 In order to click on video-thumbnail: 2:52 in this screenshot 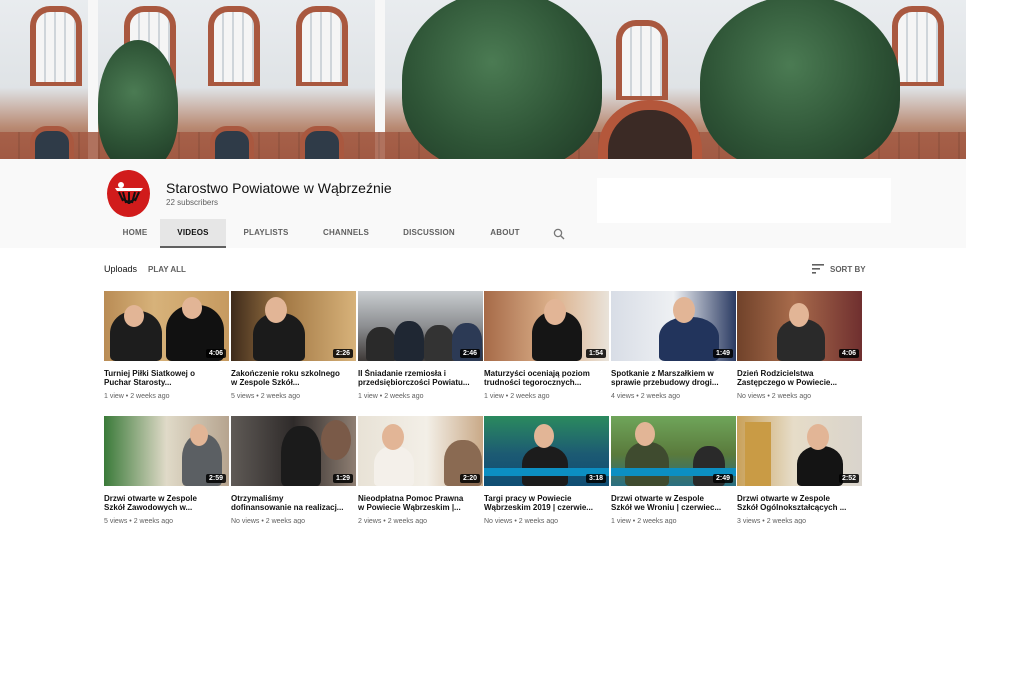, I will do `click(799, 451)`.